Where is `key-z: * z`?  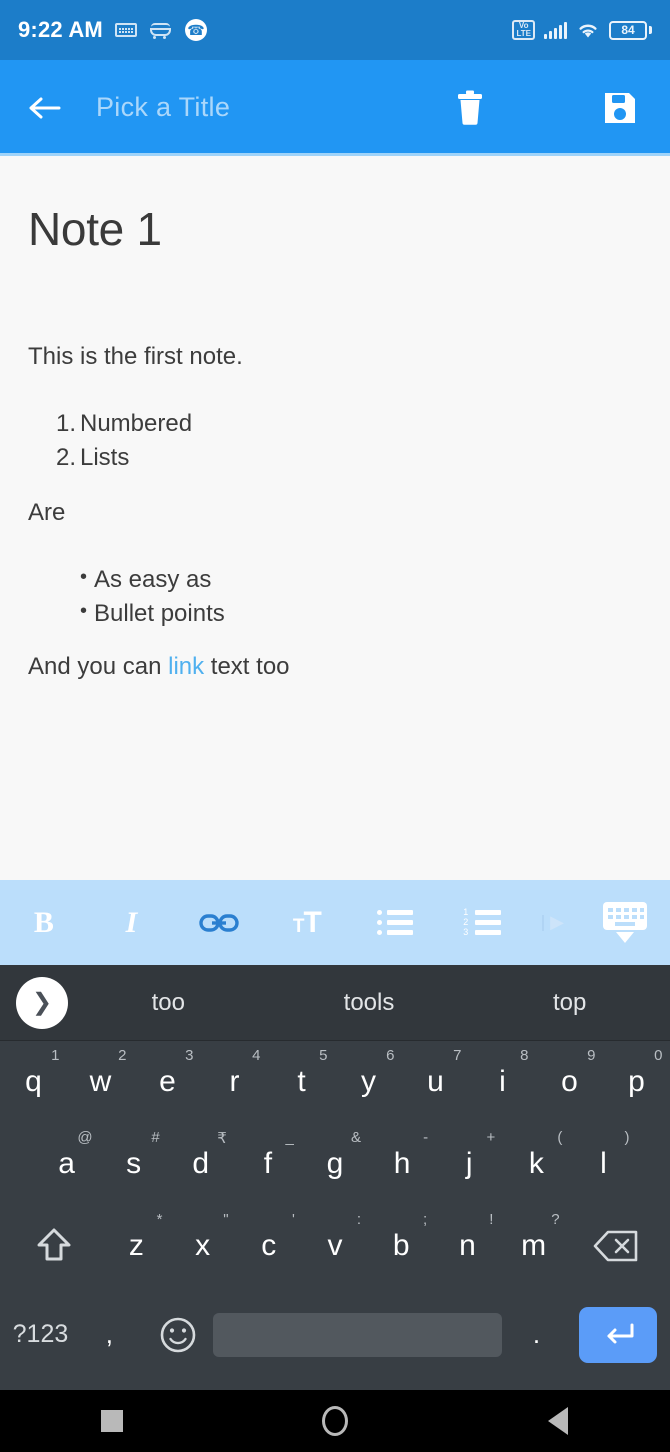
key-z: * z is located at coordinates (136, 1246).